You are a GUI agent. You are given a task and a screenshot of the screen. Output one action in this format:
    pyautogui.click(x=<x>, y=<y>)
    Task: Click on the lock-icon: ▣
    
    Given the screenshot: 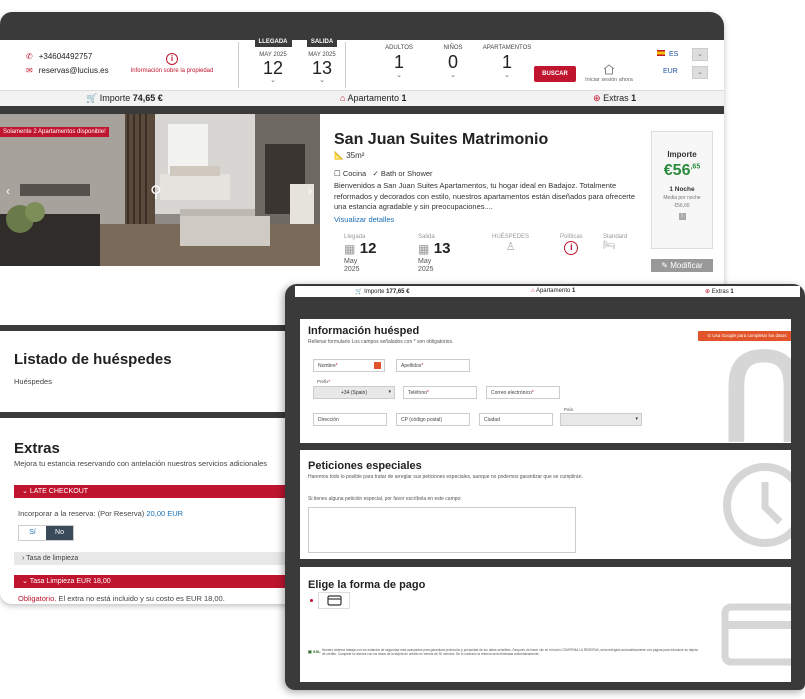 What is the action you would take?
    pyautogui.click(x=310, y=651)
    